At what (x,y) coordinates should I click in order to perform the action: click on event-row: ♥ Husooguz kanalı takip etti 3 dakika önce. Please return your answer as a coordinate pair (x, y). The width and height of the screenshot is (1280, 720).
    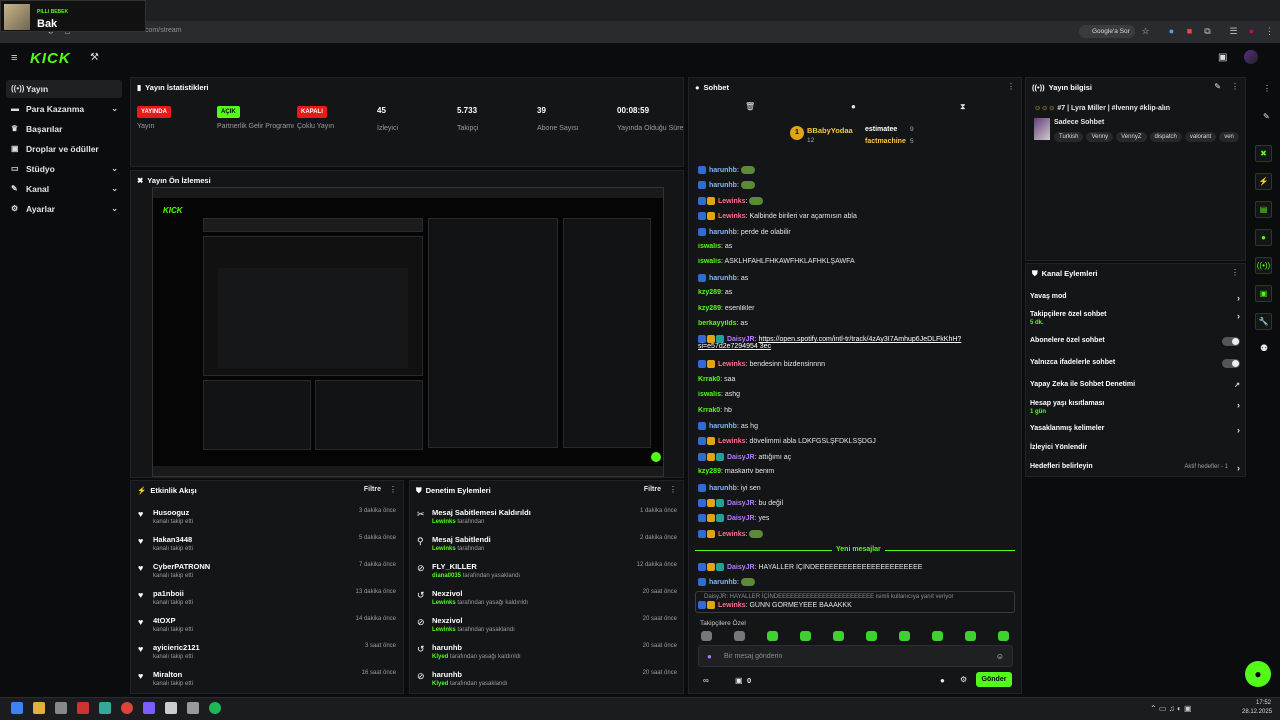
    Looking at the image, I should click on (267, 520).